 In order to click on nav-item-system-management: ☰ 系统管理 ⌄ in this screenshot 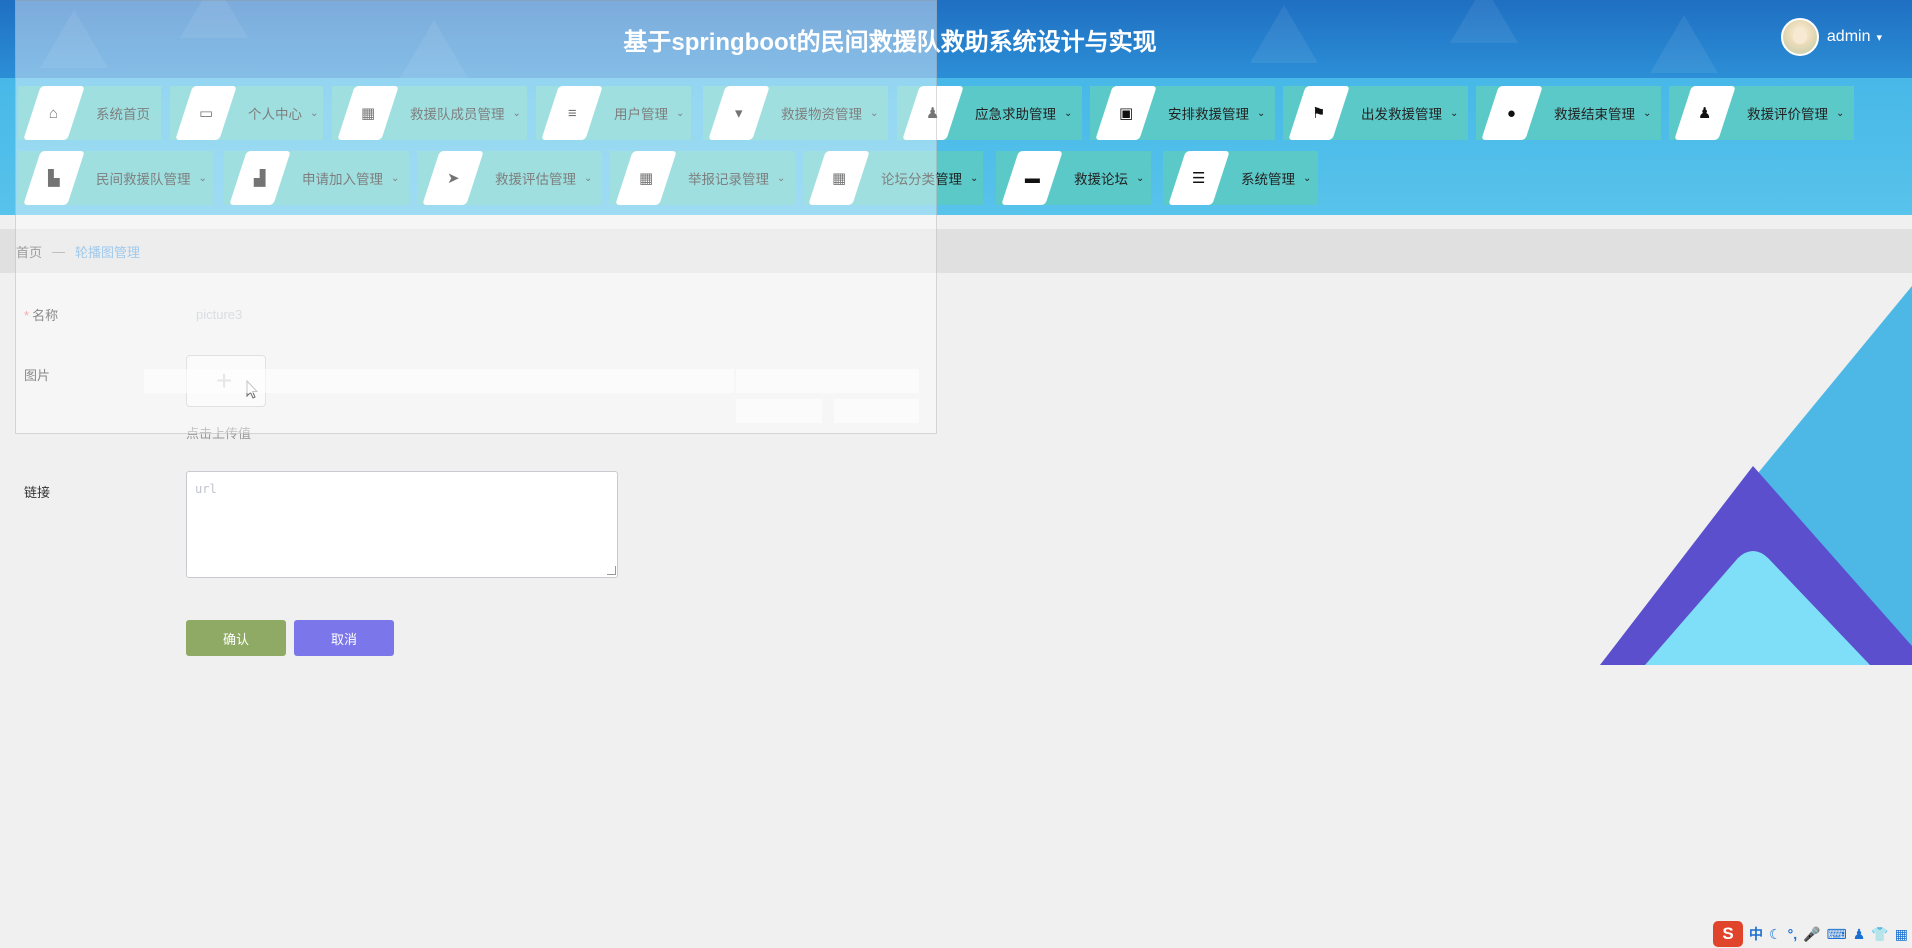, I will do `click(1240, 178)`.